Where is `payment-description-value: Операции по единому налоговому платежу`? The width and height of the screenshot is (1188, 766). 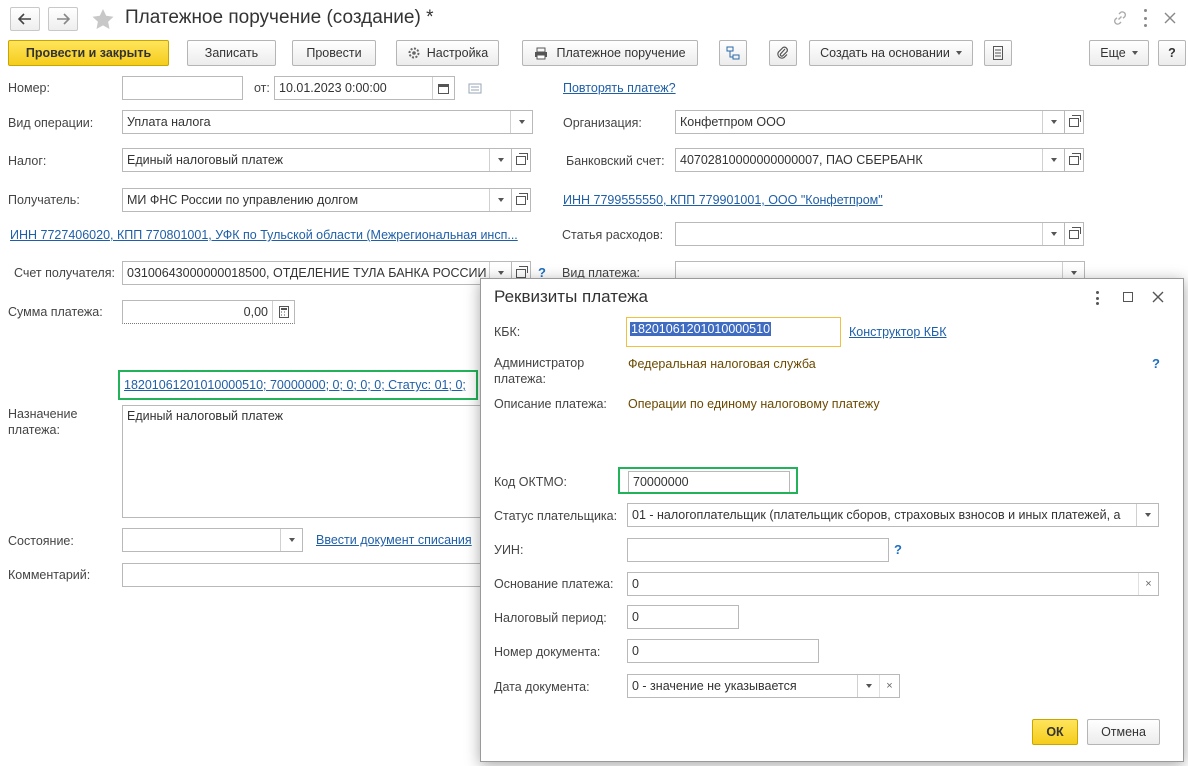 payment-description-value: Операции по единому налоговому платежу is located at coordinates (754, 404).